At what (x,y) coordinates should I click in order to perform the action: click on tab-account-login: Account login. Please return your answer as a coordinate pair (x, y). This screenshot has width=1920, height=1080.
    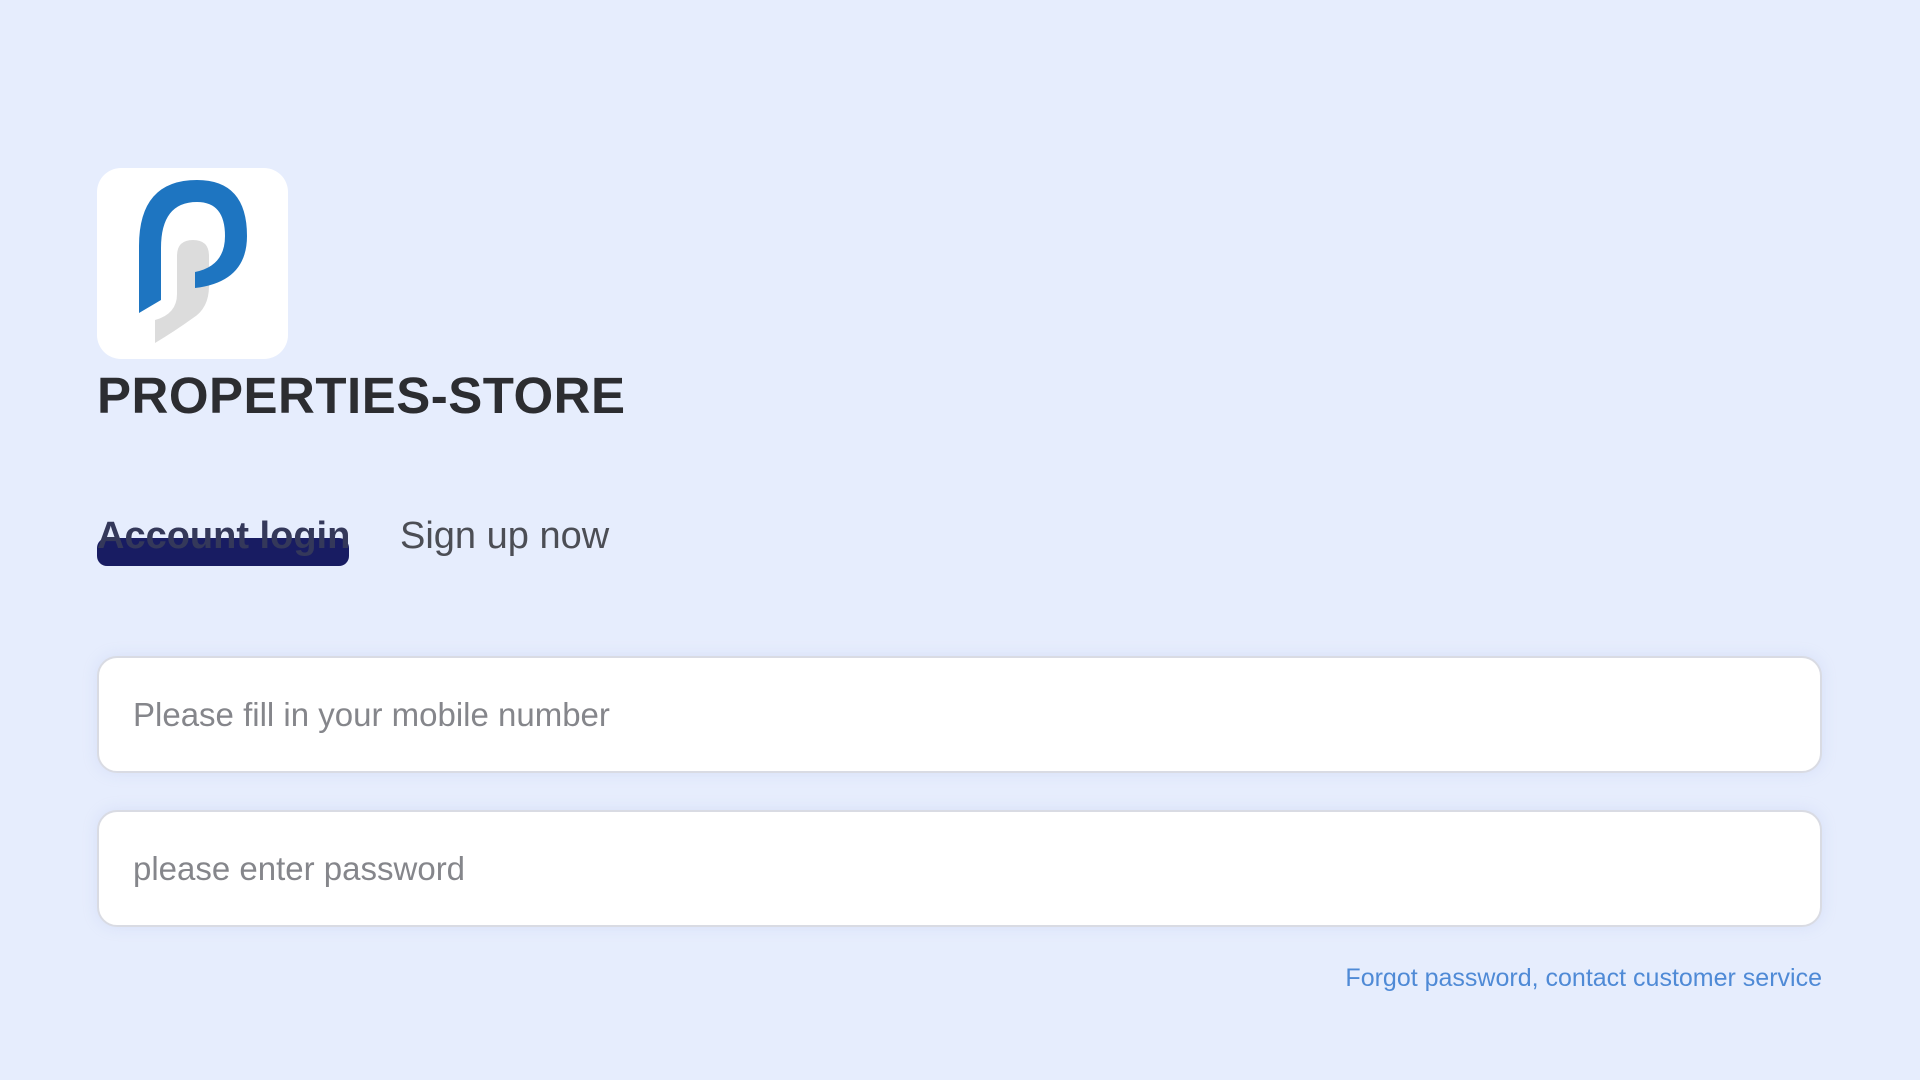
    Looking at the image, I should click on (224, 540).